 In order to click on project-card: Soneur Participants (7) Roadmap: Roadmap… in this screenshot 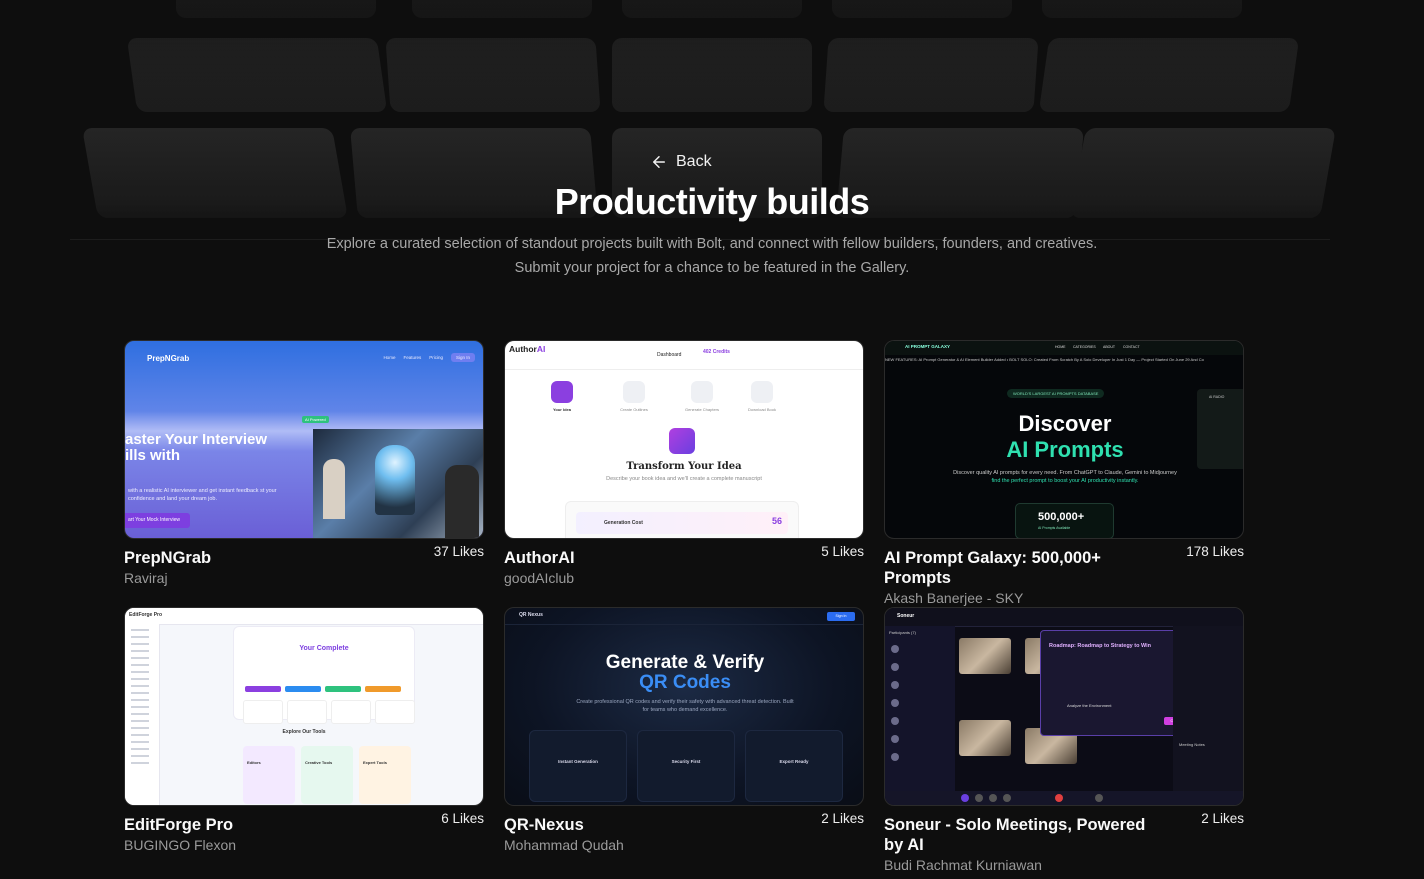, I will do `click(1064, 740)`.